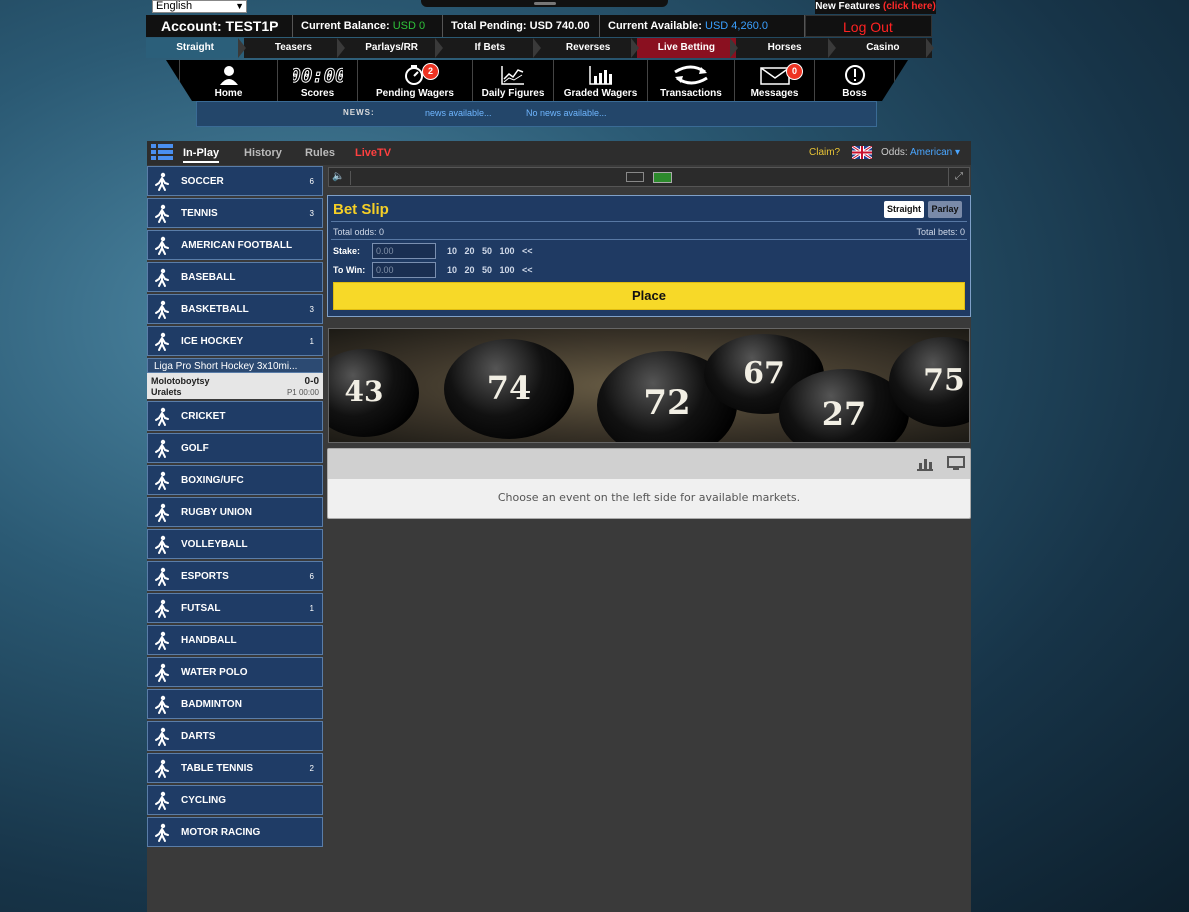 The width and height of the screenshot is (1189, 912). What do you see at coordinates (199, 213) in the screenshot?
I see `sport-name: TENNIS` at bounding box center [199, 213].